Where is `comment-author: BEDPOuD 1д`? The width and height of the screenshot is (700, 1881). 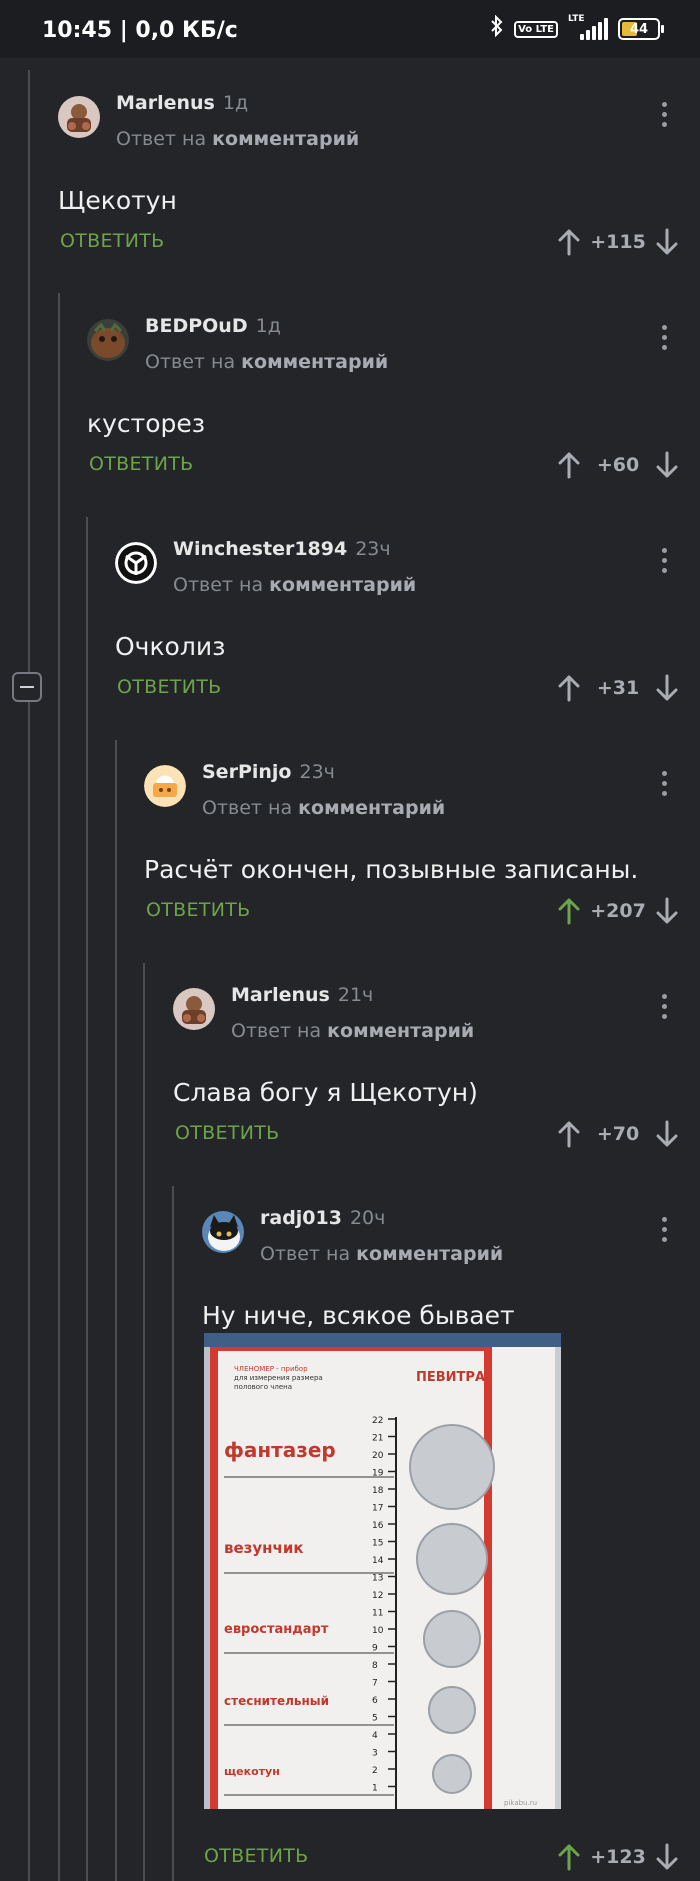
comment-author: BEDPOuD 1д is located at coordinates (213, 326).